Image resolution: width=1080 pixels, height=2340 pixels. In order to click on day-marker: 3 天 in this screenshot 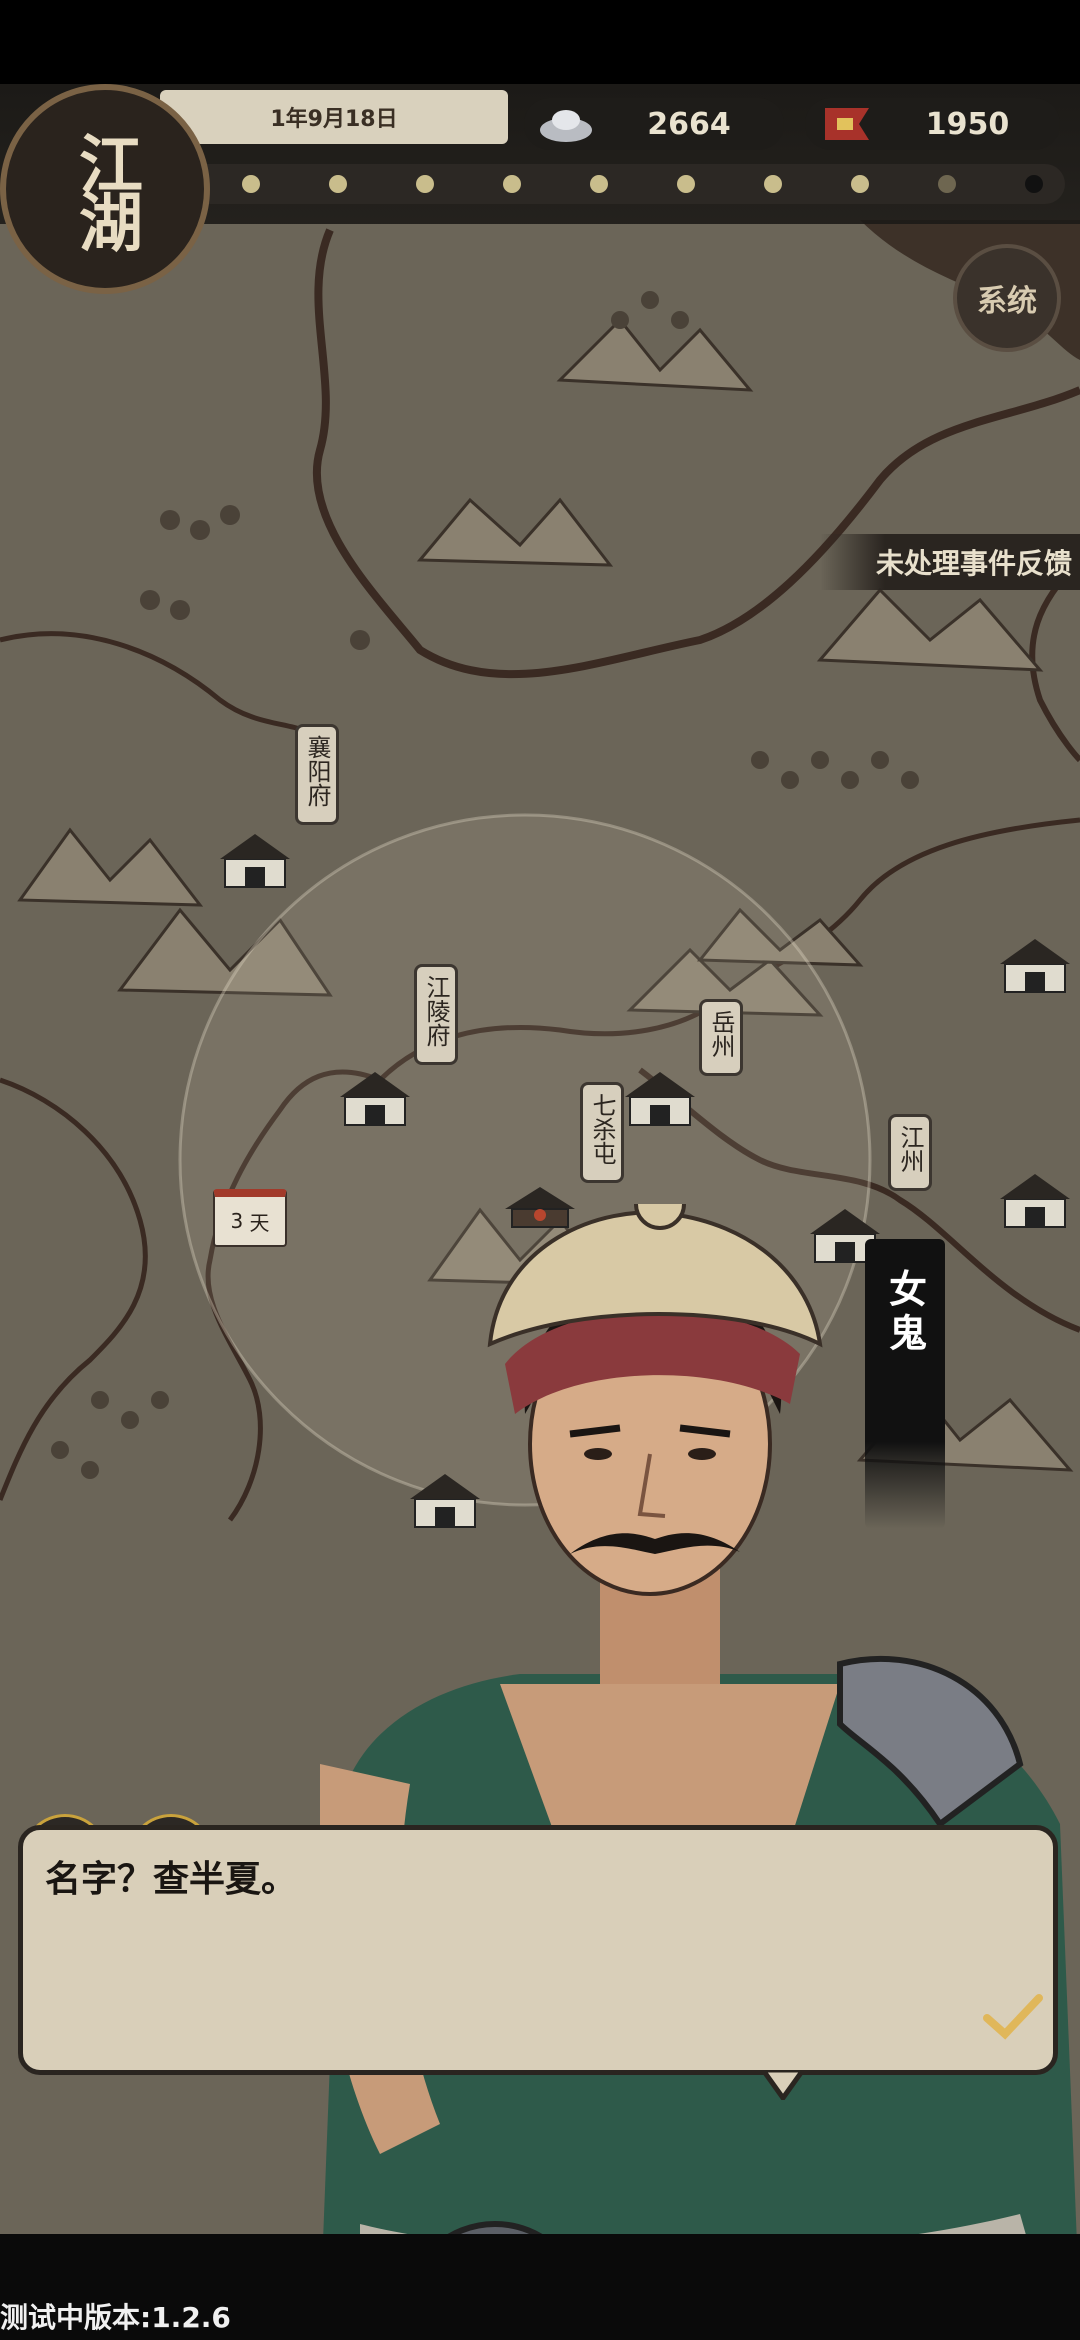, I will do `click(250, 1218)`.